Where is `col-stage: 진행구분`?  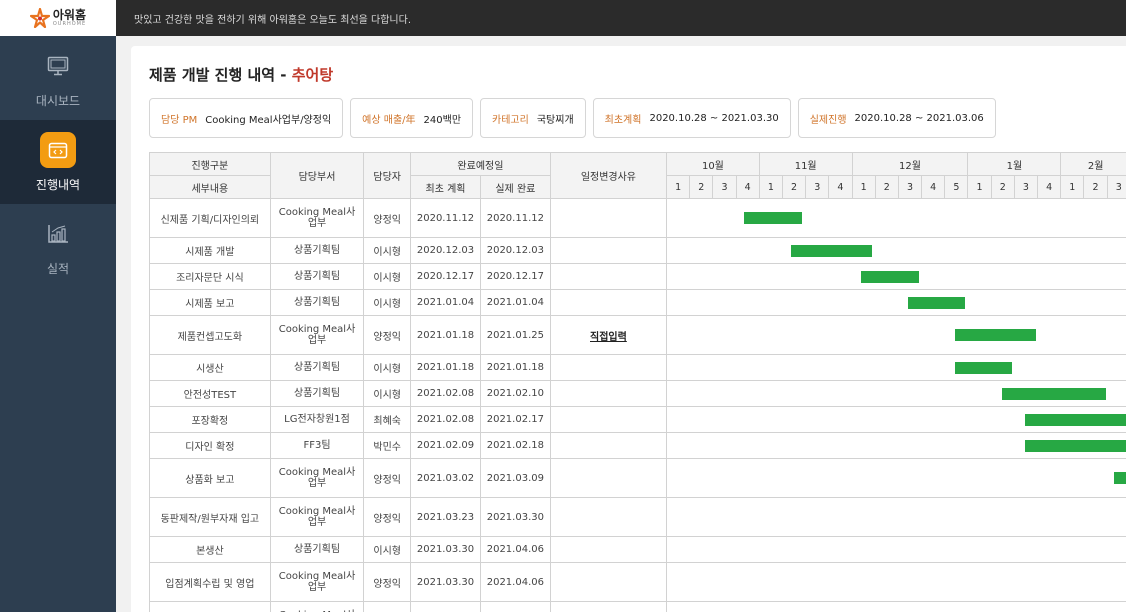
col-stage: 진행구분 is located at coordinates (210, 164).